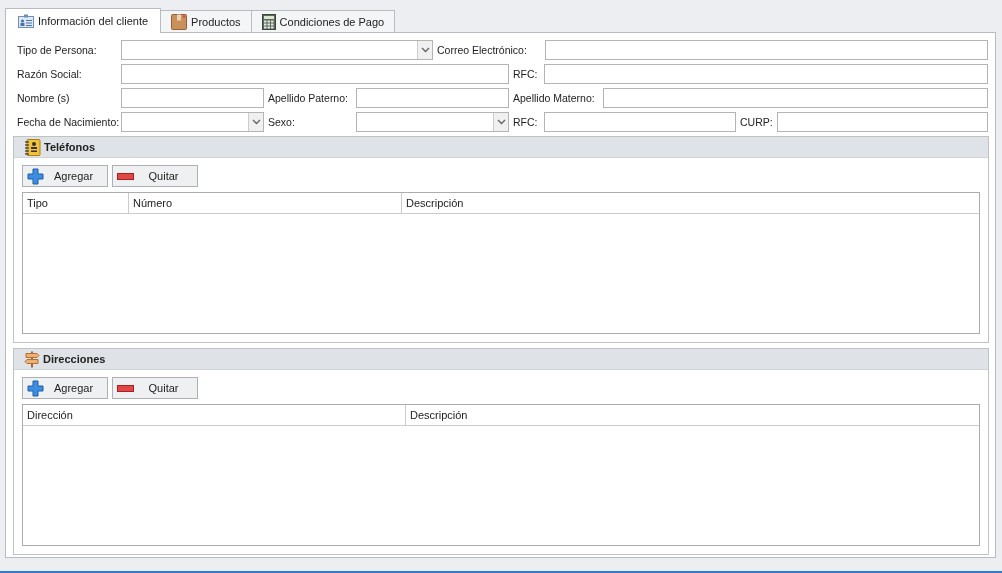  What do you see at coordinates (26, 21) in the screenshot?
I see `id-card-icon` at bounding box center [26, 21].